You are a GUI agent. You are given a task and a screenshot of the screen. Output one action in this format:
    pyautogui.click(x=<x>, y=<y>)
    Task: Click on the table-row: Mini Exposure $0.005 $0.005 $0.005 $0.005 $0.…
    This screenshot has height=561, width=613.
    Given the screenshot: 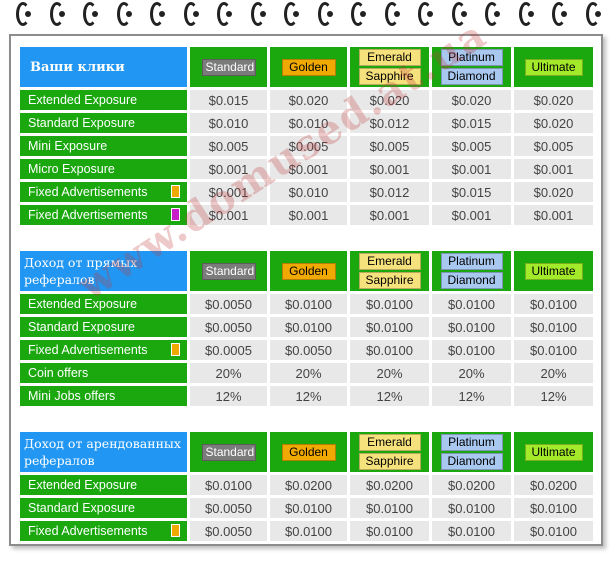 What is the action you would take?
    pyautogui.click(x=306, y=146)
    